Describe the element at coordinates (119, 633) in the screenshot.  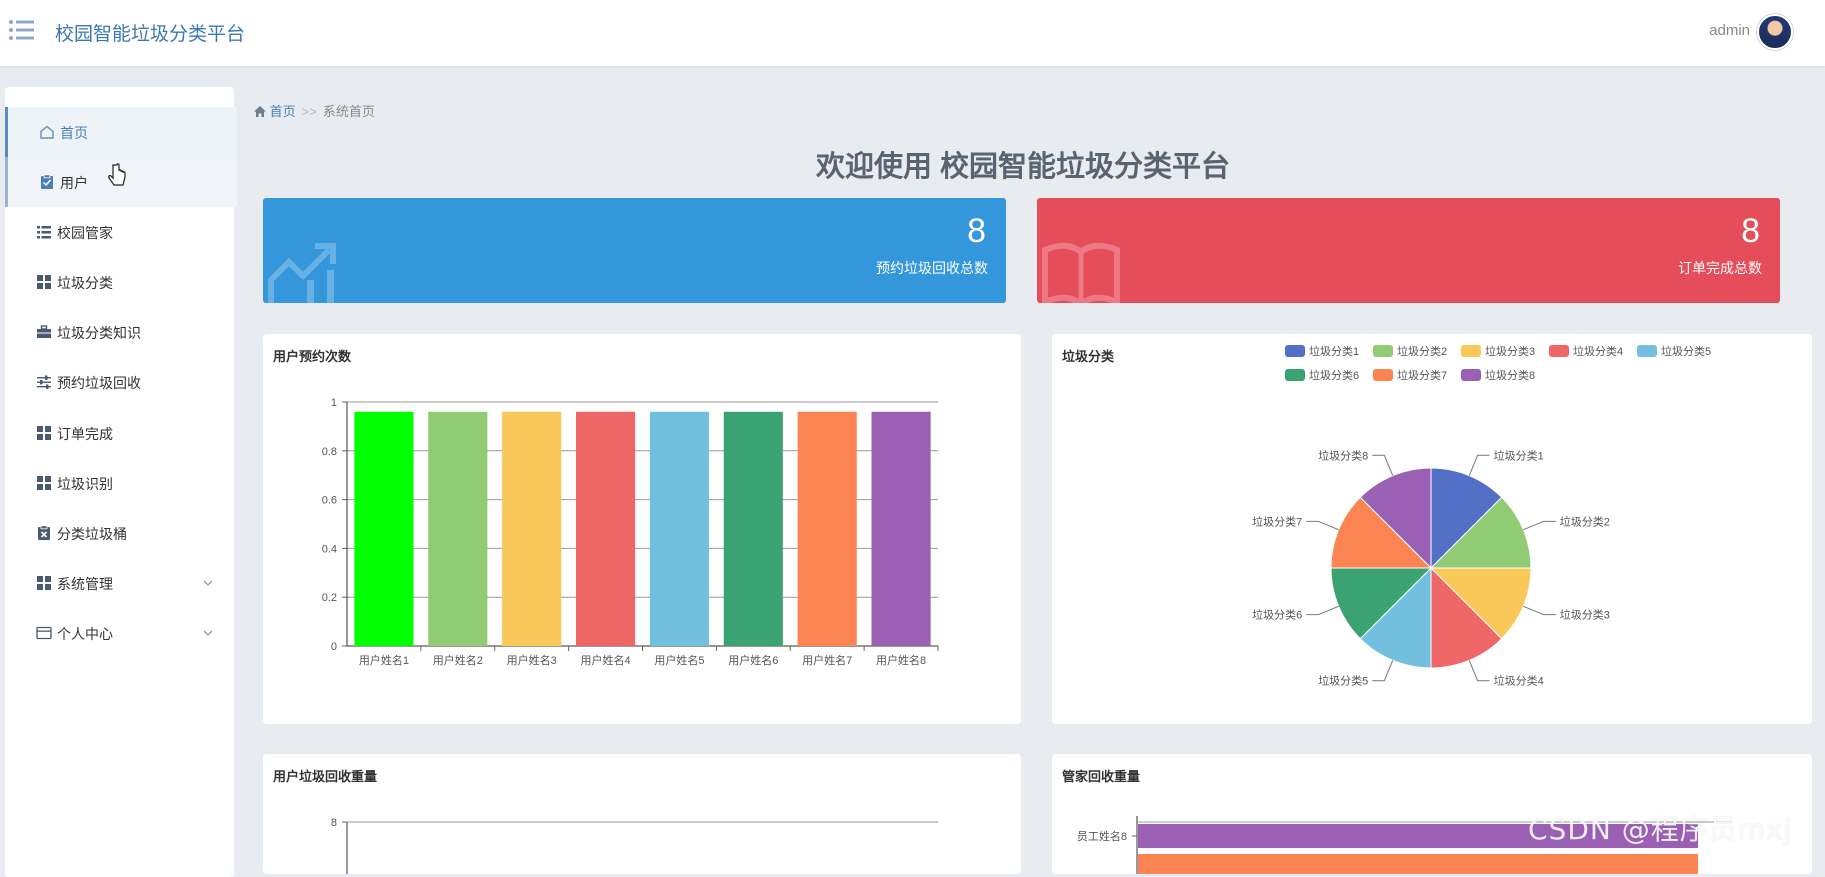
I see `sidebar-item-profile: 个人中心` at that location.